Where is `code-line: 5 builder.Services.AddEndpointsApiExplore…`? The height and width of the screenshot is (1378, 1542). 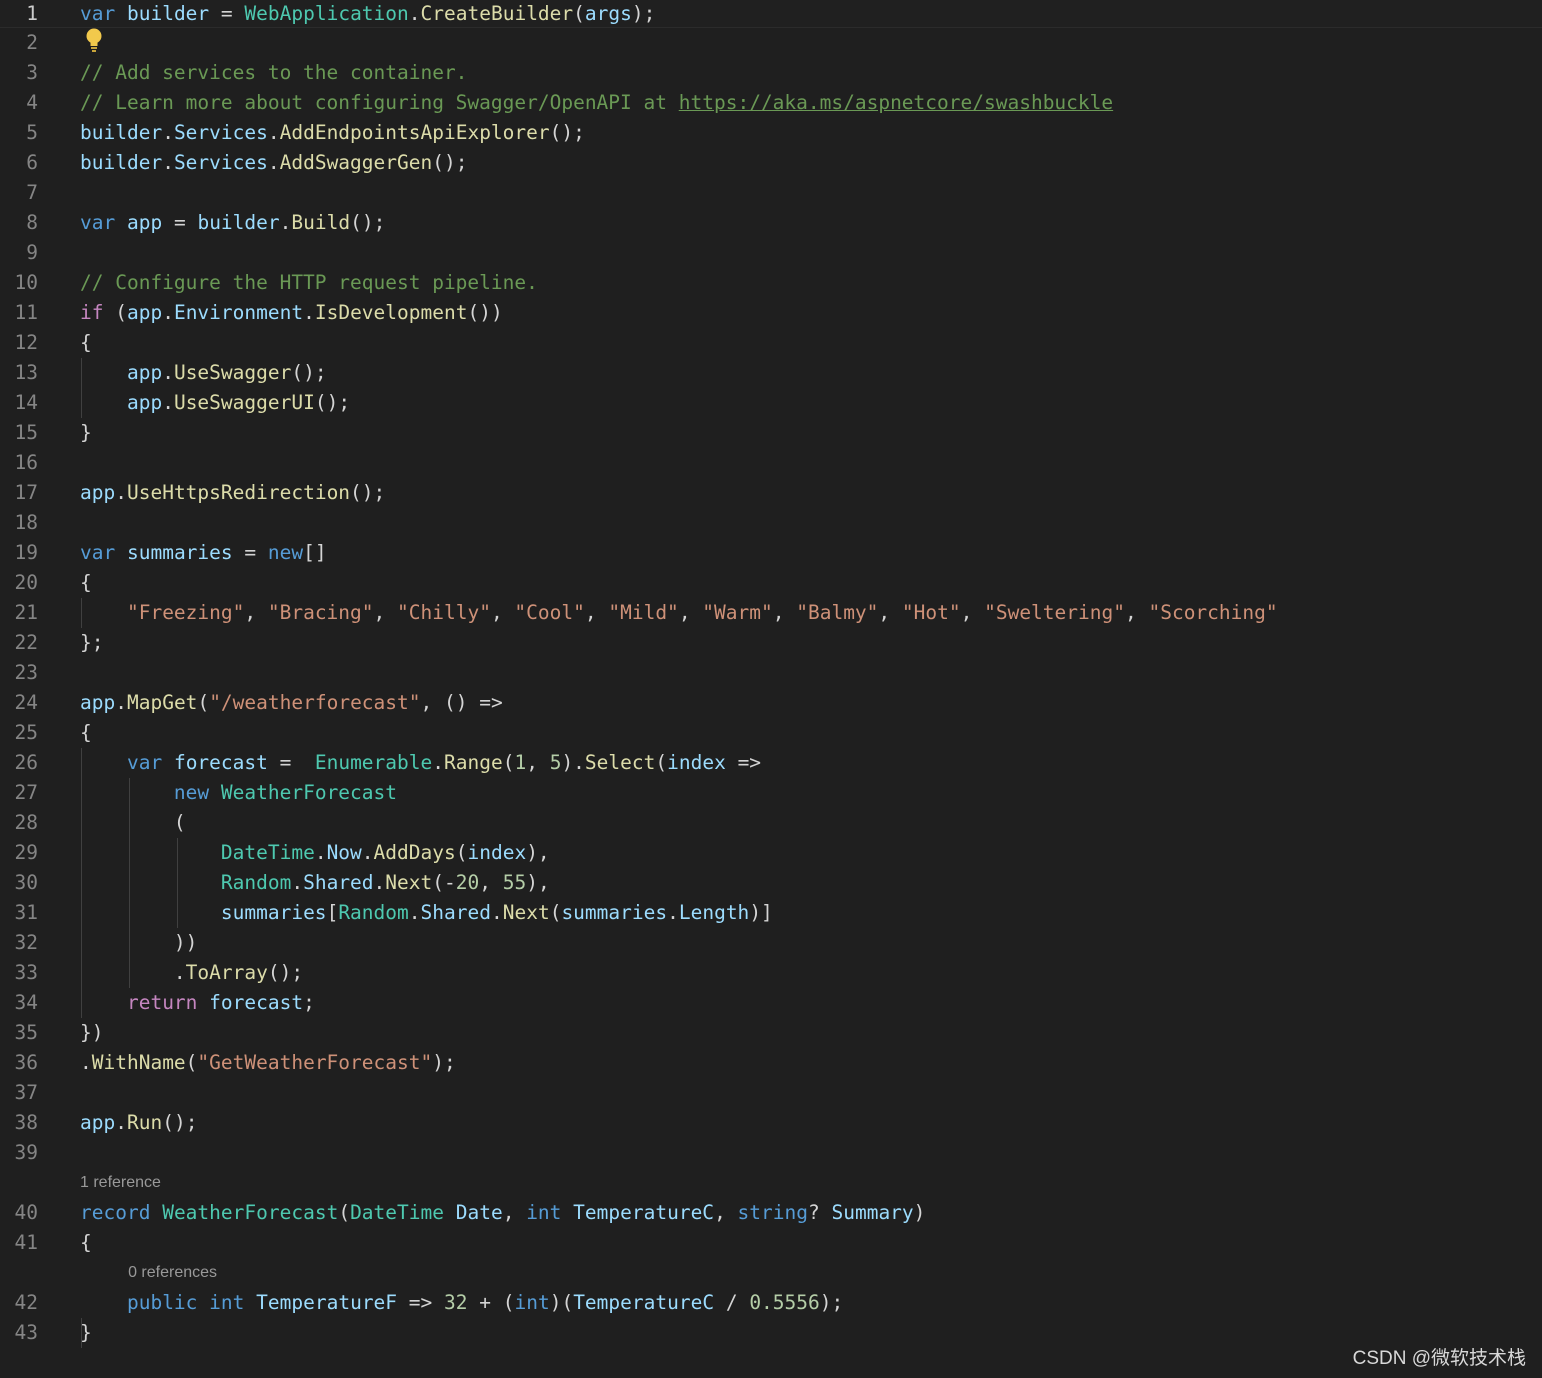 code-line: 5 builder.Services.AddEndpointsApiExplore… is located at coordinates (771, 133).